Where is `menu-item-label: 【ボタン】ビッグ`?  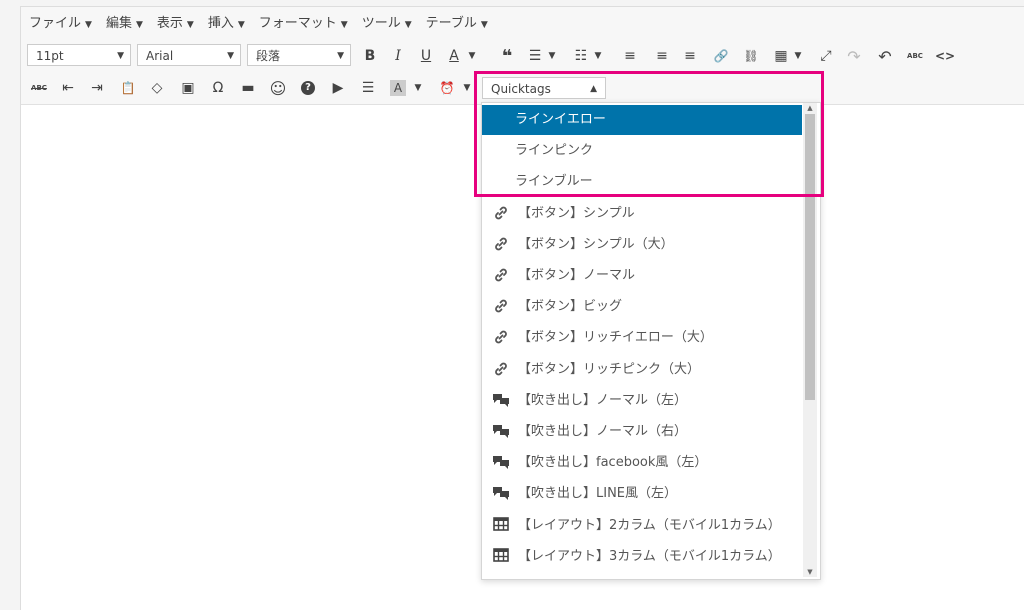 menu-item-label: 【ボタン】ビッグ is located at coordinates (570, 307).